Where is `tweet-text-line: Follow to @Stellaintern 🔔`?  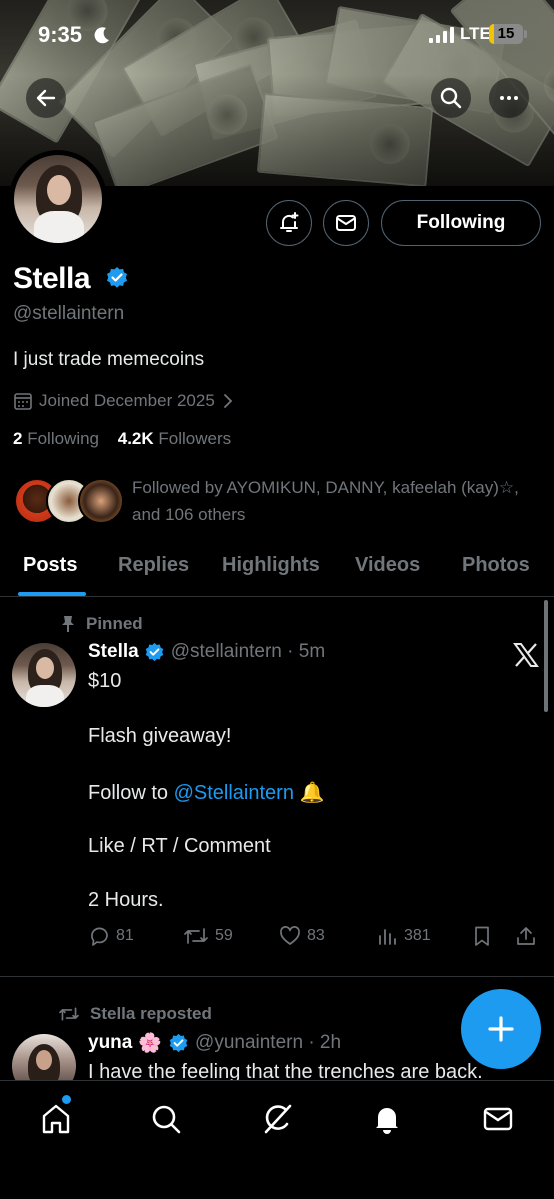
tweet-text-line: Follow to @Stellaintern 🔔 is located at coordinates (303, 792).